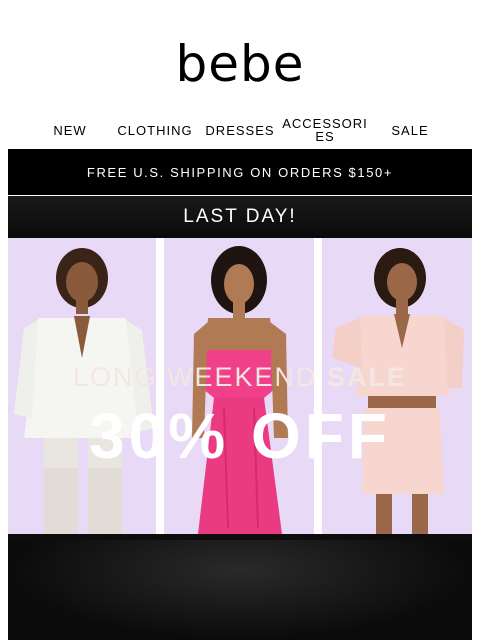 This screenshot has width=480, height=640. I want to click on free-shipping-banner: FREE U.S. SHIPPING ON ORDERS $150+, so click(240, 172).